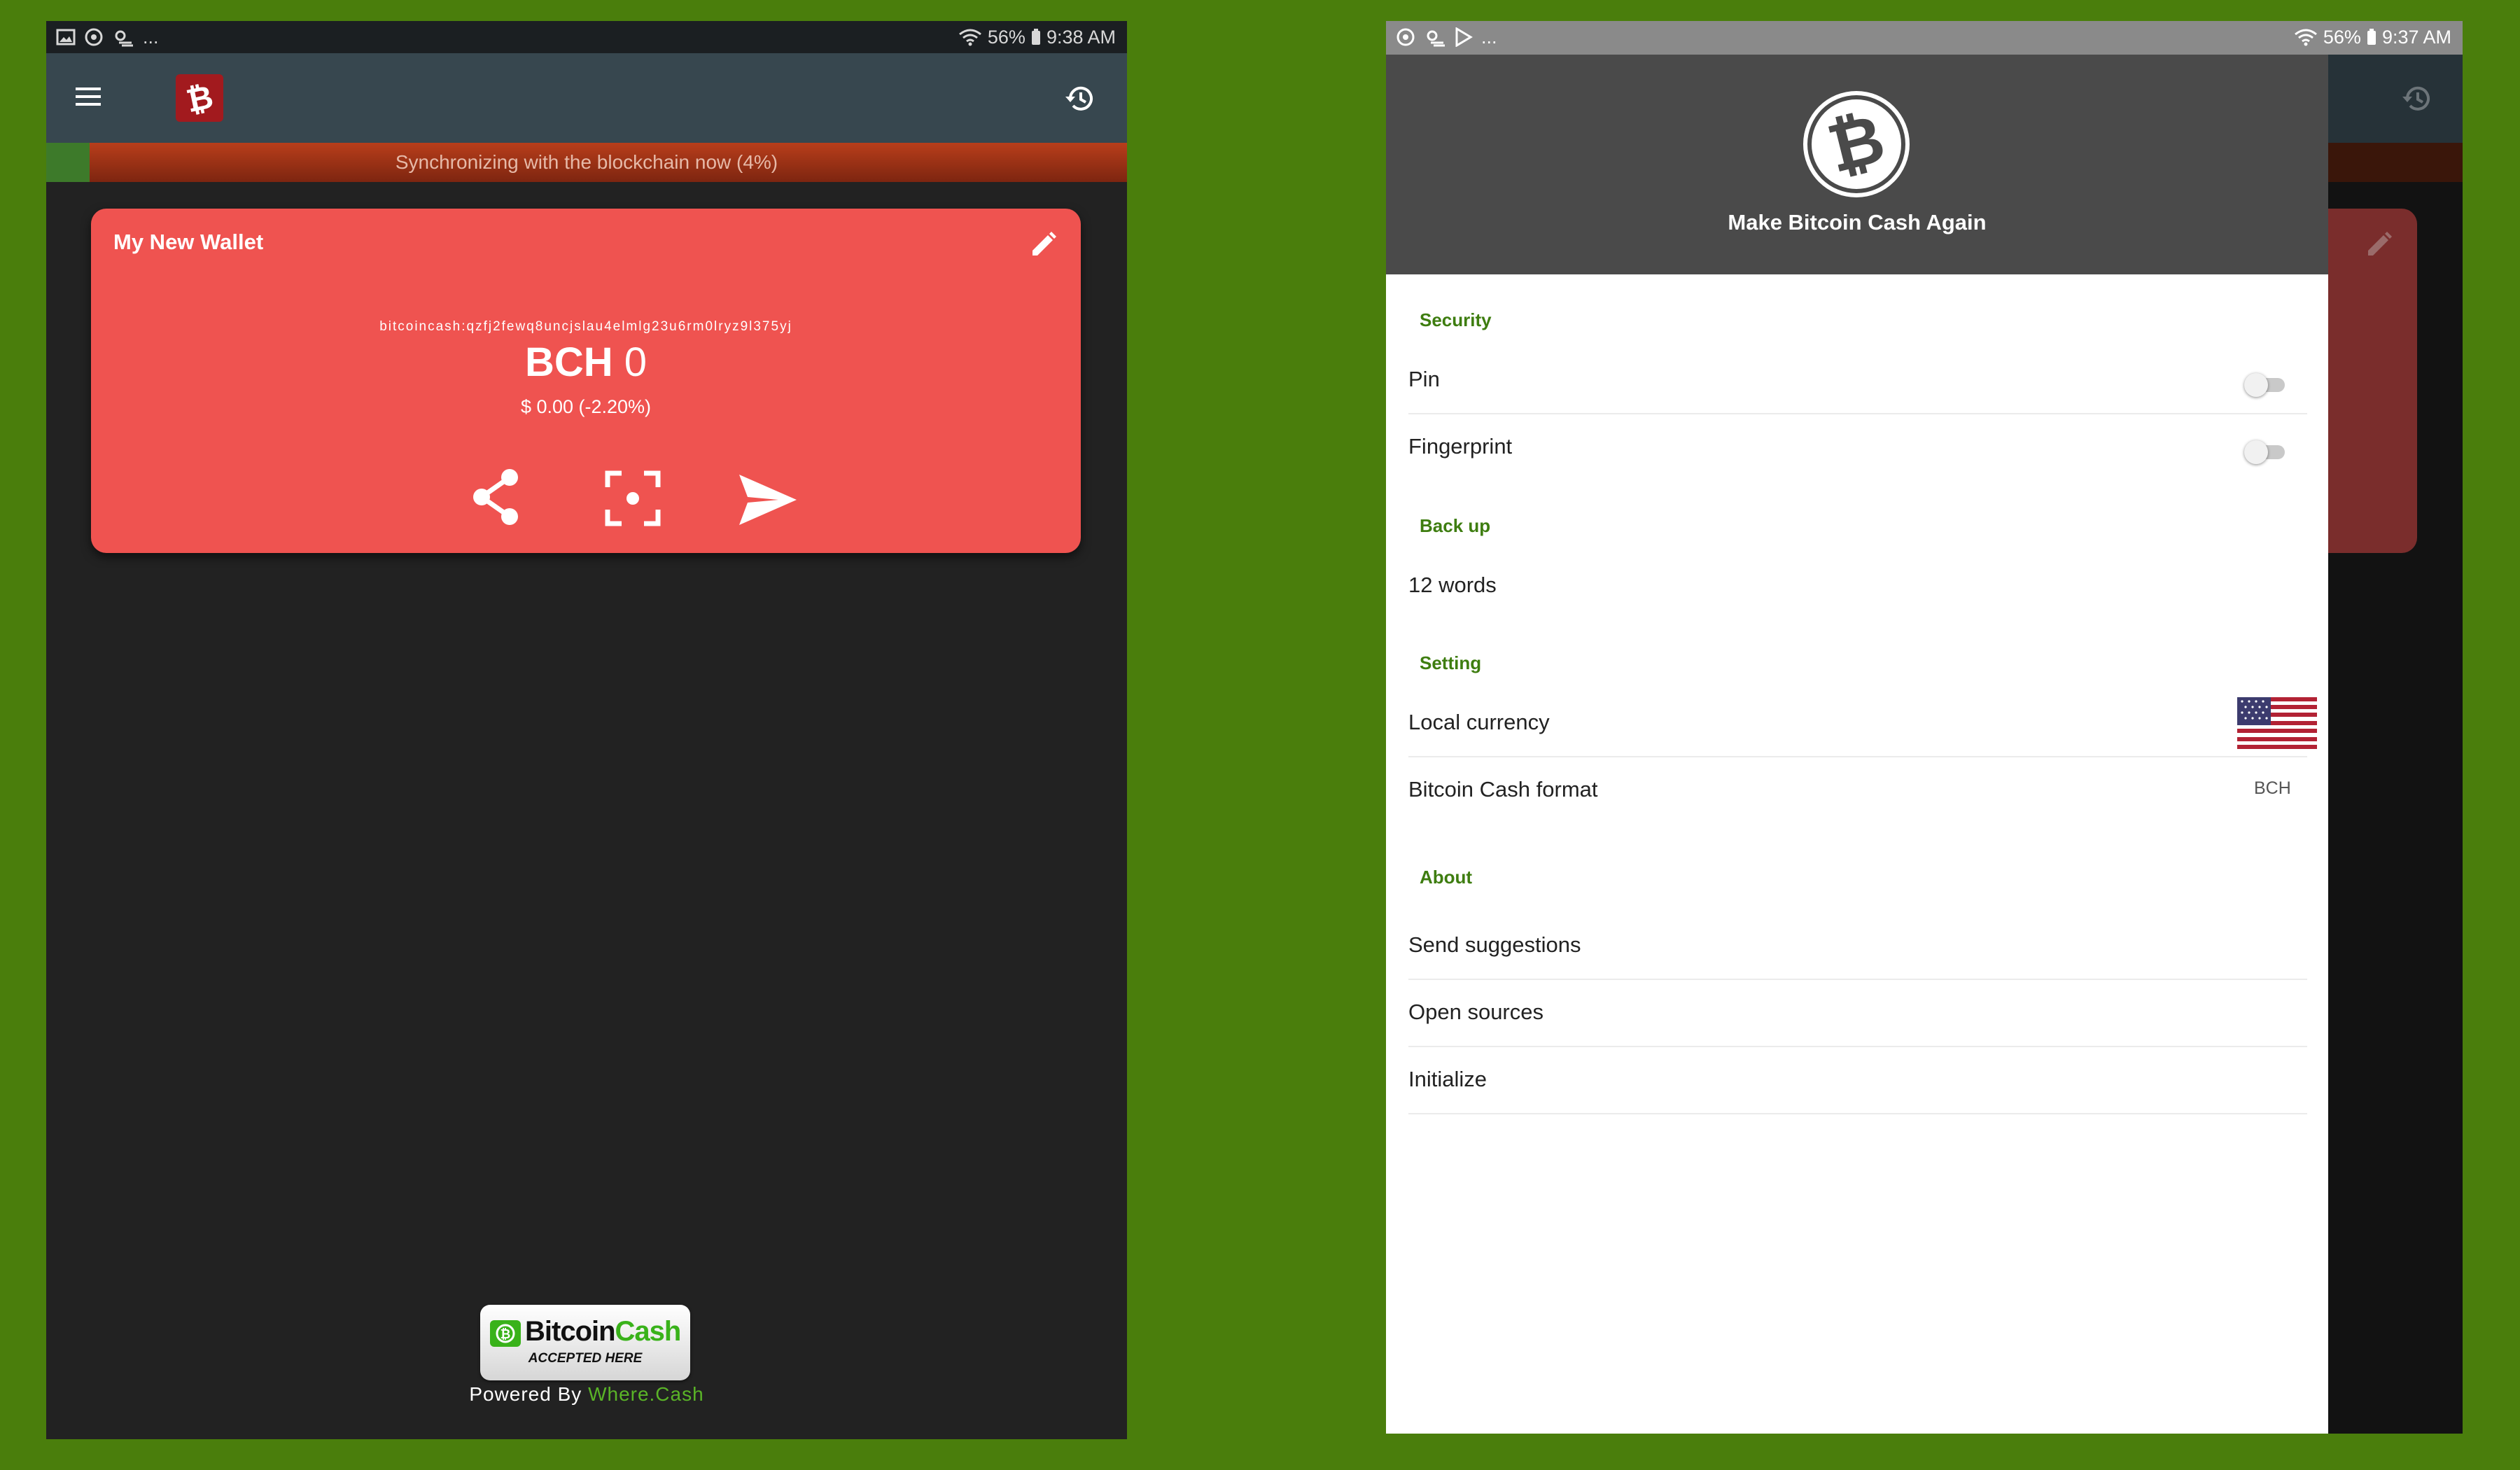 Image resolution: width=2520 pixels, height=1470 pixels. Describe the element at coordinates (188, 242) in the screenshot. I see `wallet-name: My New Wallet` at that location.